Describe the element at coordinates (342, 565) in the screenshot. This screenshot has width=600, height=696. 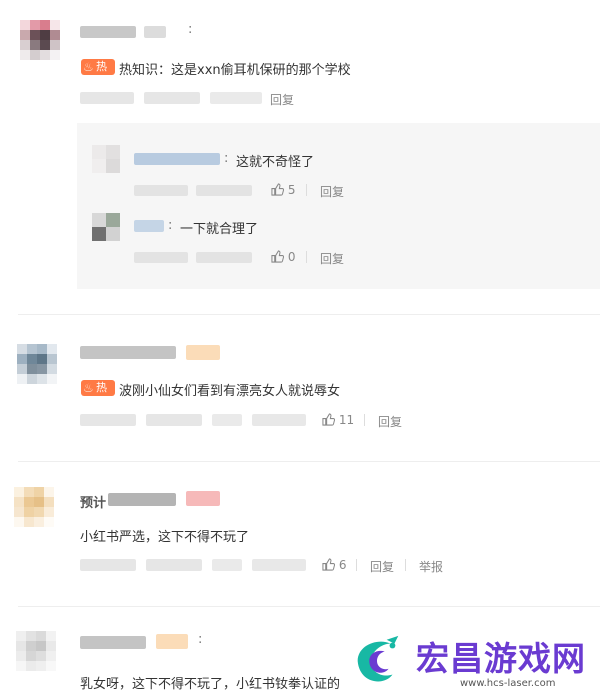
I see `like-count: 6` at that location.